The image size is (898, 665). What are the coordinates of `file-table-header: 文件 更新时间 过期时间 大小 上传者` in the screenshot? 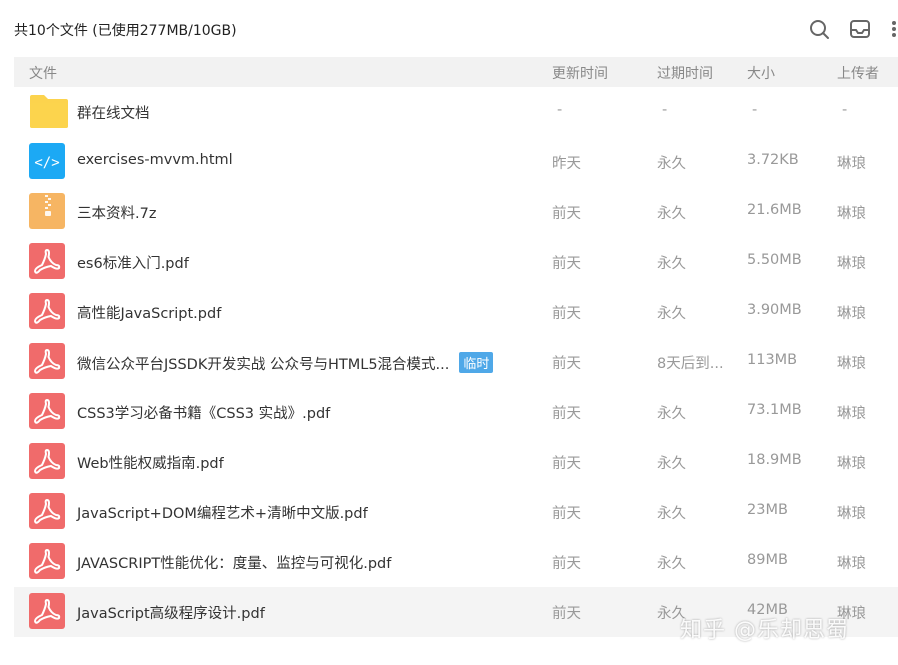 It's located at (456, 72).